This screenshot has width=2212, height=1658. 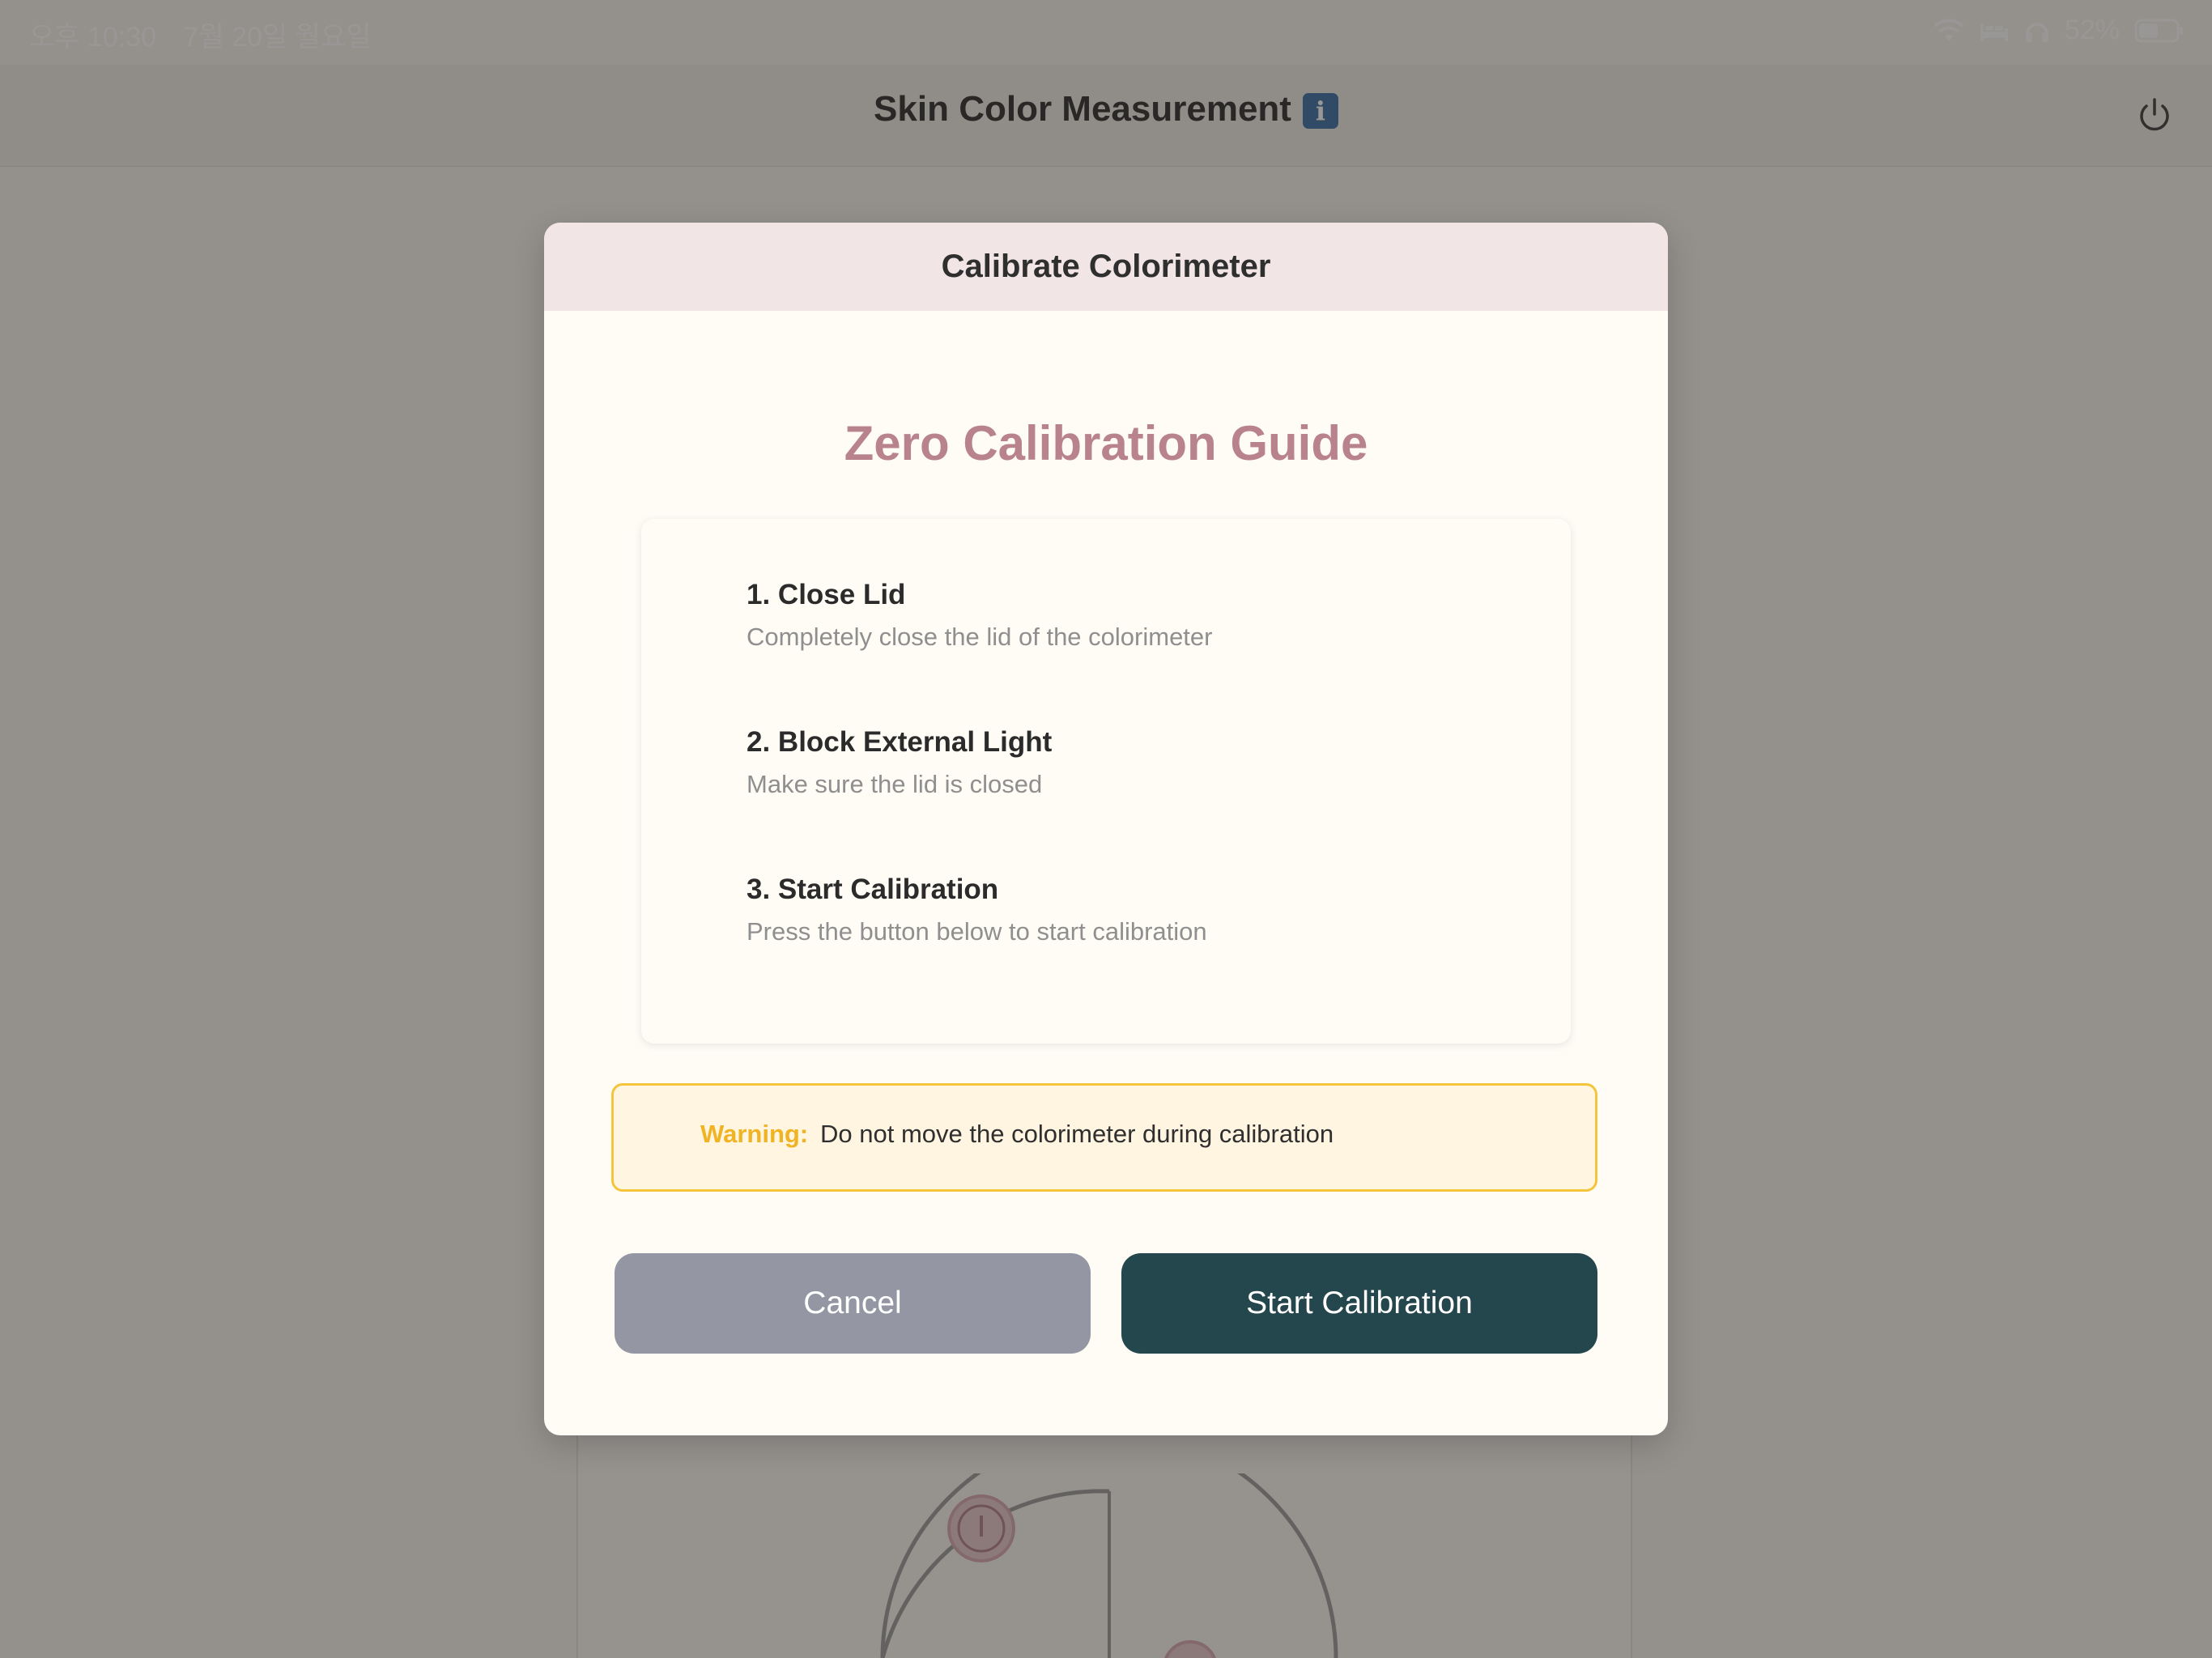 What do you see at coordinates (827, 594) in the screenshot?
I see `step-title: 1. Close Lid` at bounding box center [827, 594].